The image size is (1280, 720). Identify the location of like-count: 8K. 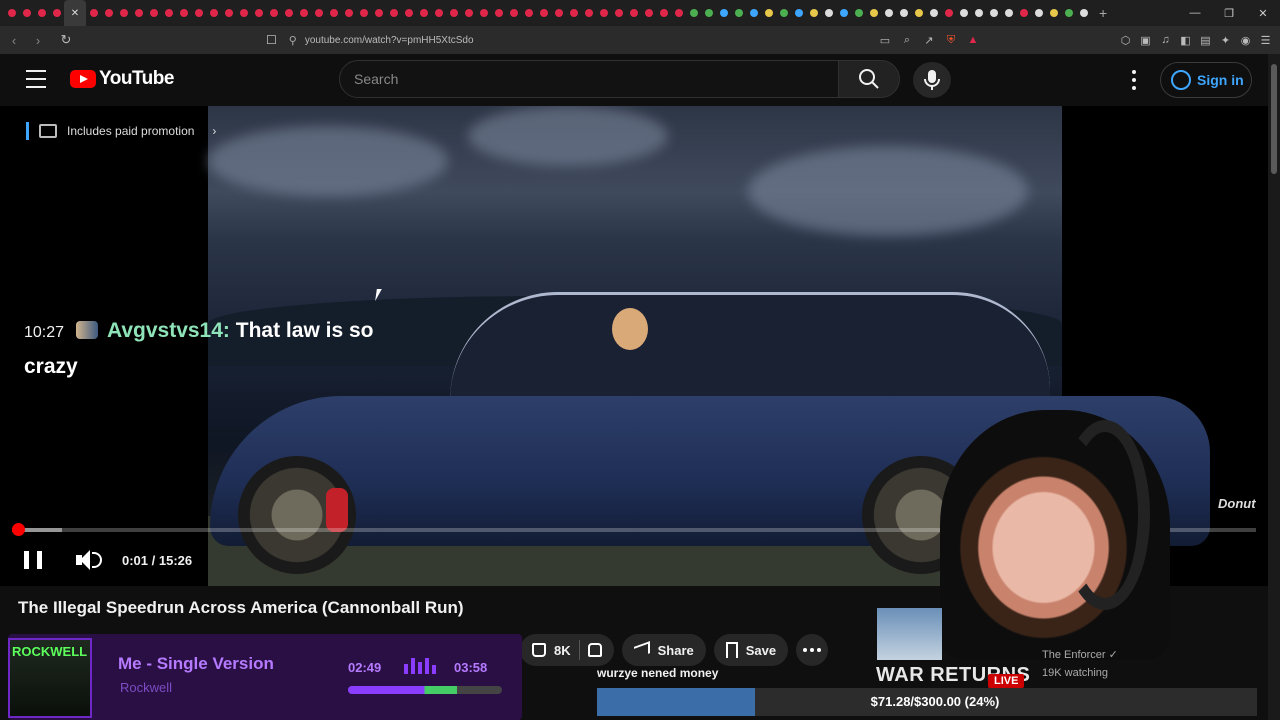
(562, 650).